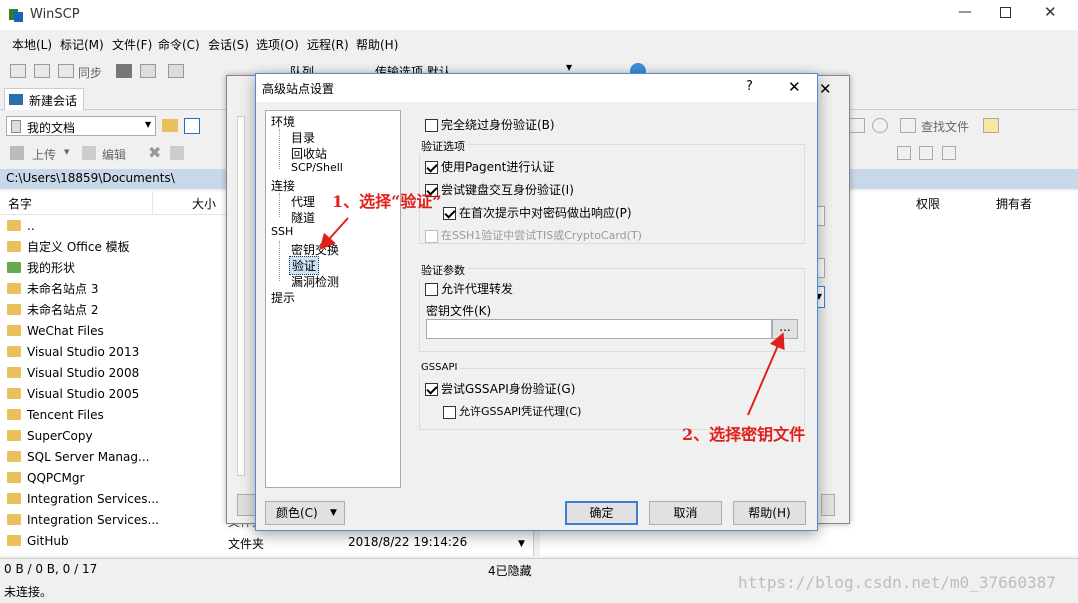 The image size is (1078, 603). I want to click on annotation-step2: 2、选择密钥文件, so click(744, 434).